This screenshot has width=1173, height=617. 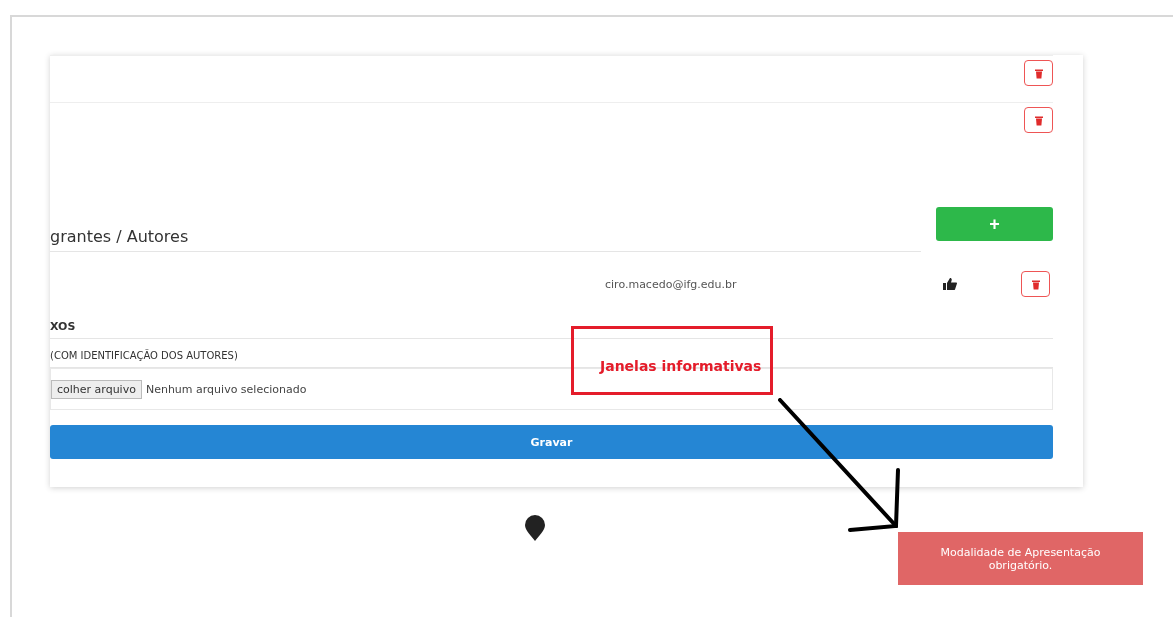 What do you see at coordinates (551, 329) in the screenshot?
I see `section-title: XOS` at bounding box center [551, 329].